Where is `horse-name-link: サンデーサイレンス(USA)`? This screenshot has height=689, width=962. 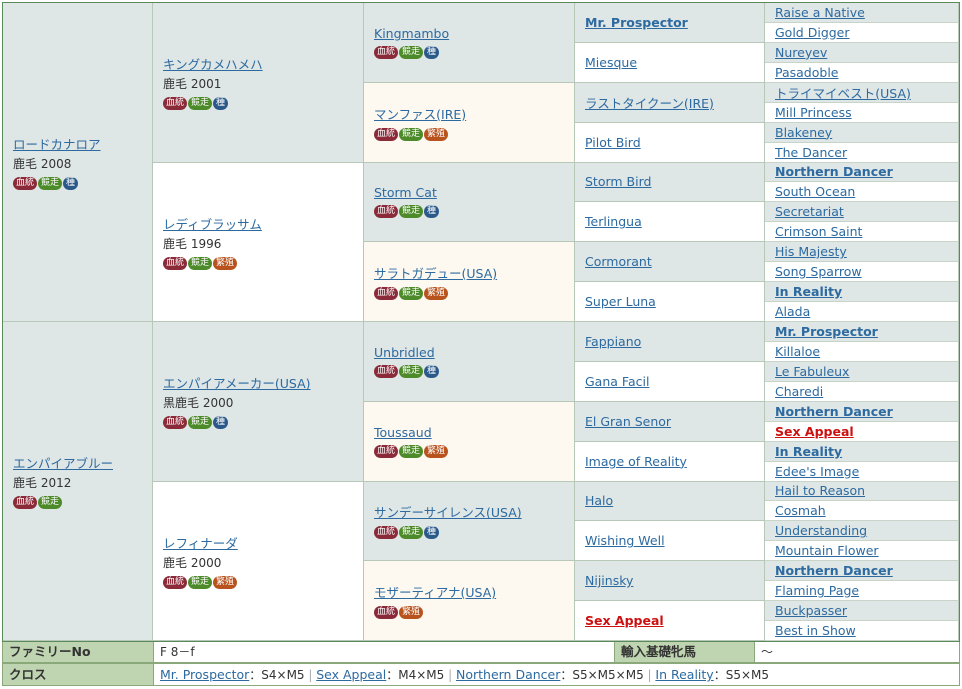 horse-name-link: サンデーサイレンス(USA) is located at coordinates (469, 511).